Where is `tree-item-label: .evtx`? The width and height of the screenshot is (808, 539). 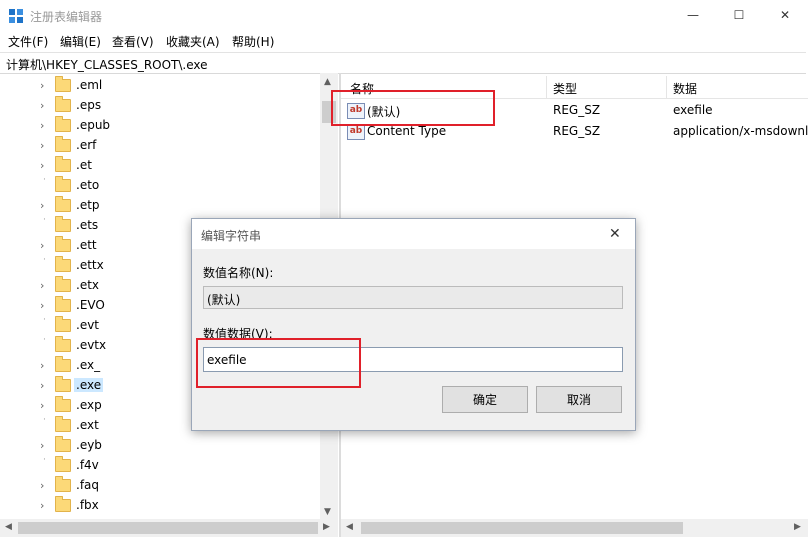 tree-item-label: .evtx is located at coordinates (91, 345).